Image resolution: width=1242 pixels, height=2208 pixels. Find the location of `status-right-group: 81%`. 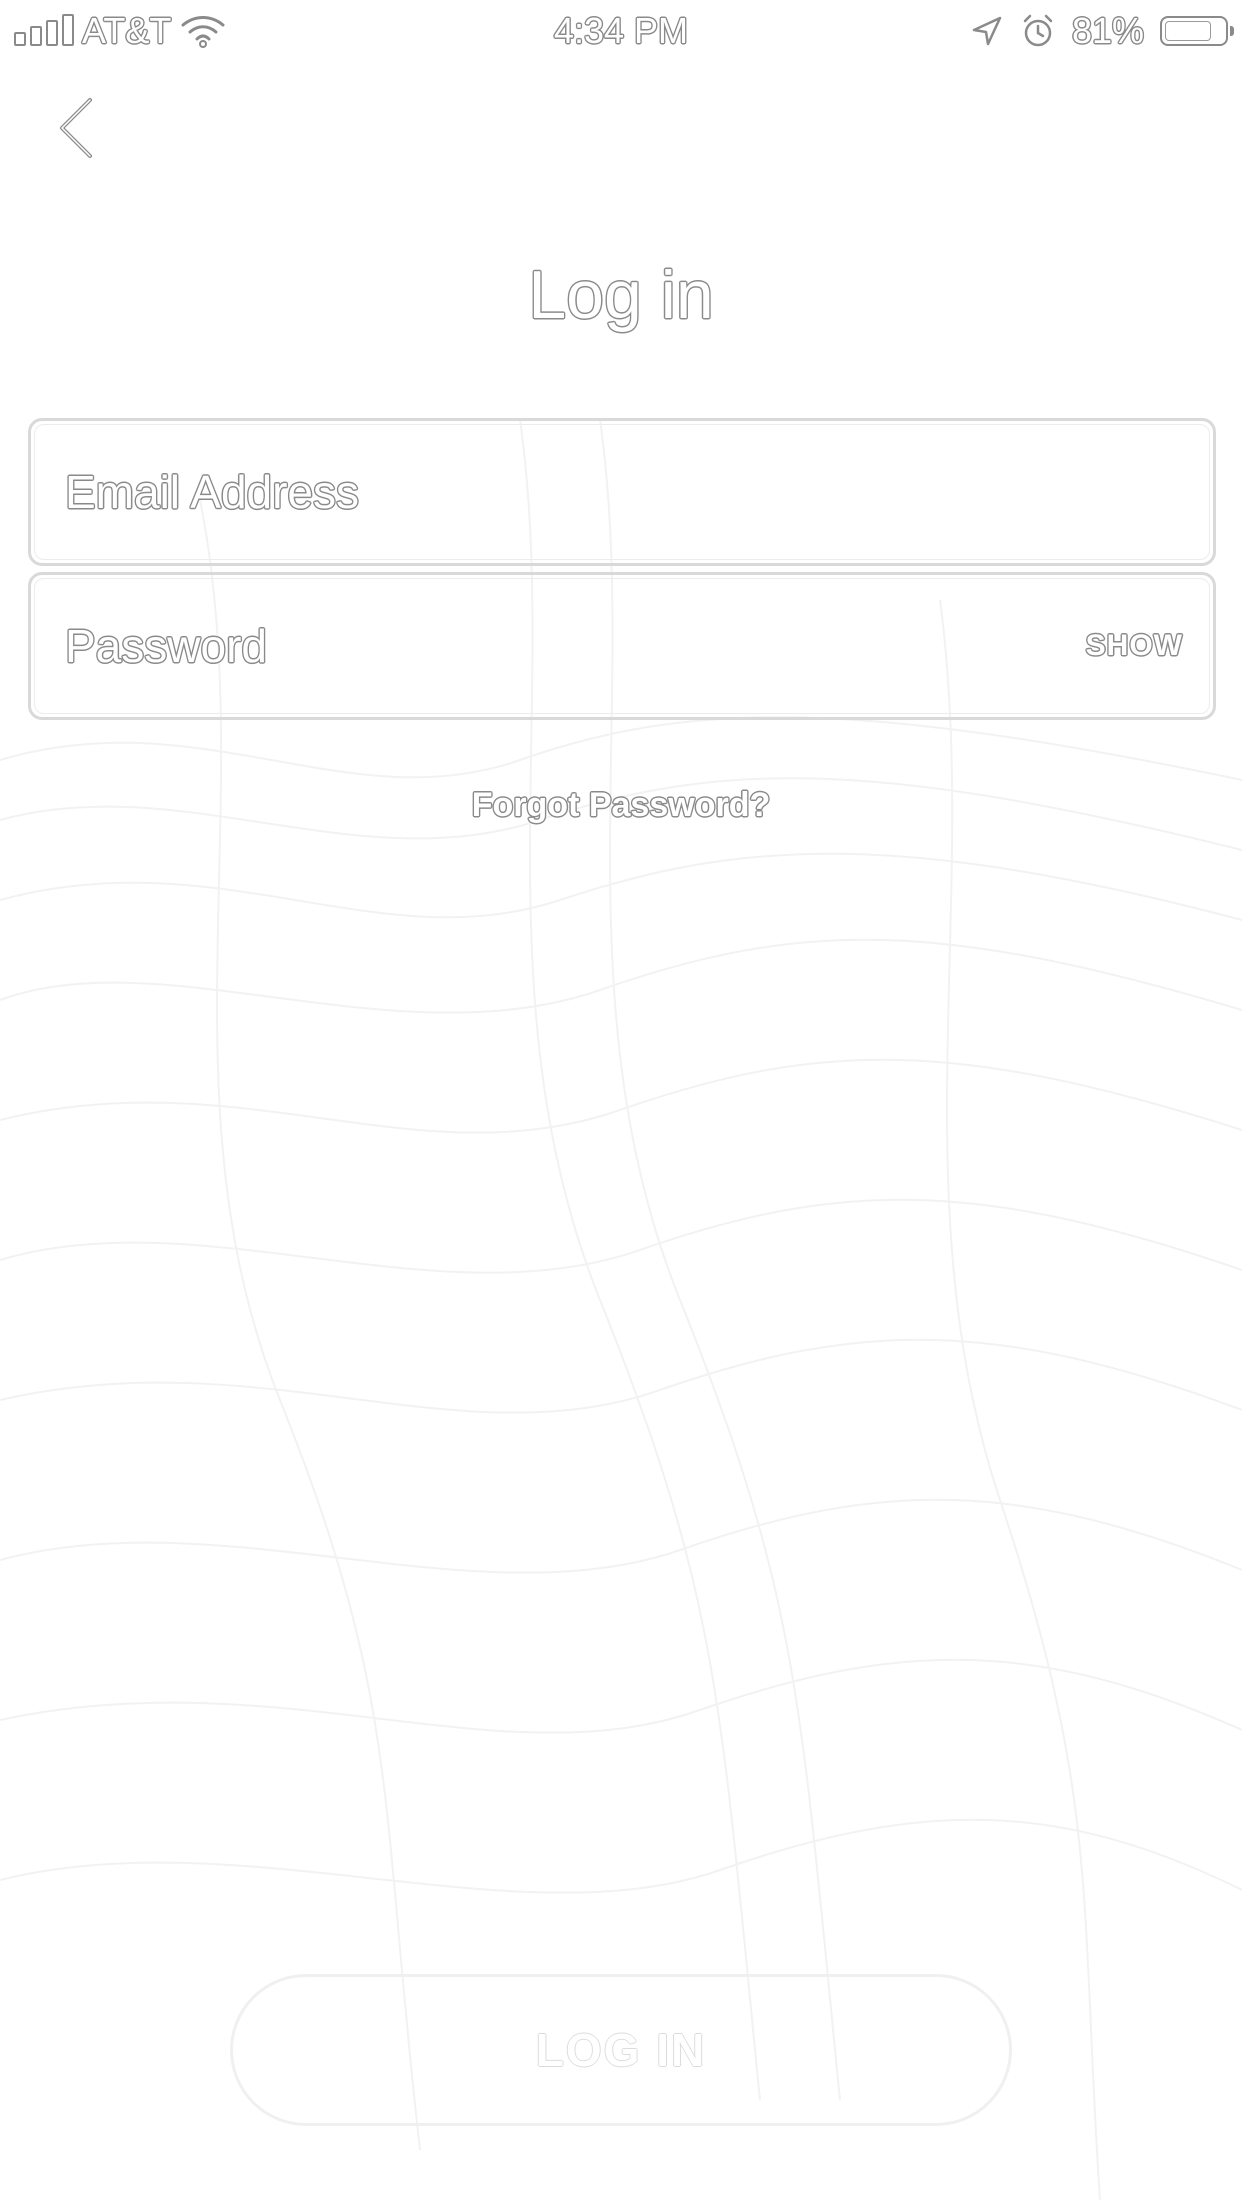

status-right-group: 81% is located at coordinates (1102, 31).